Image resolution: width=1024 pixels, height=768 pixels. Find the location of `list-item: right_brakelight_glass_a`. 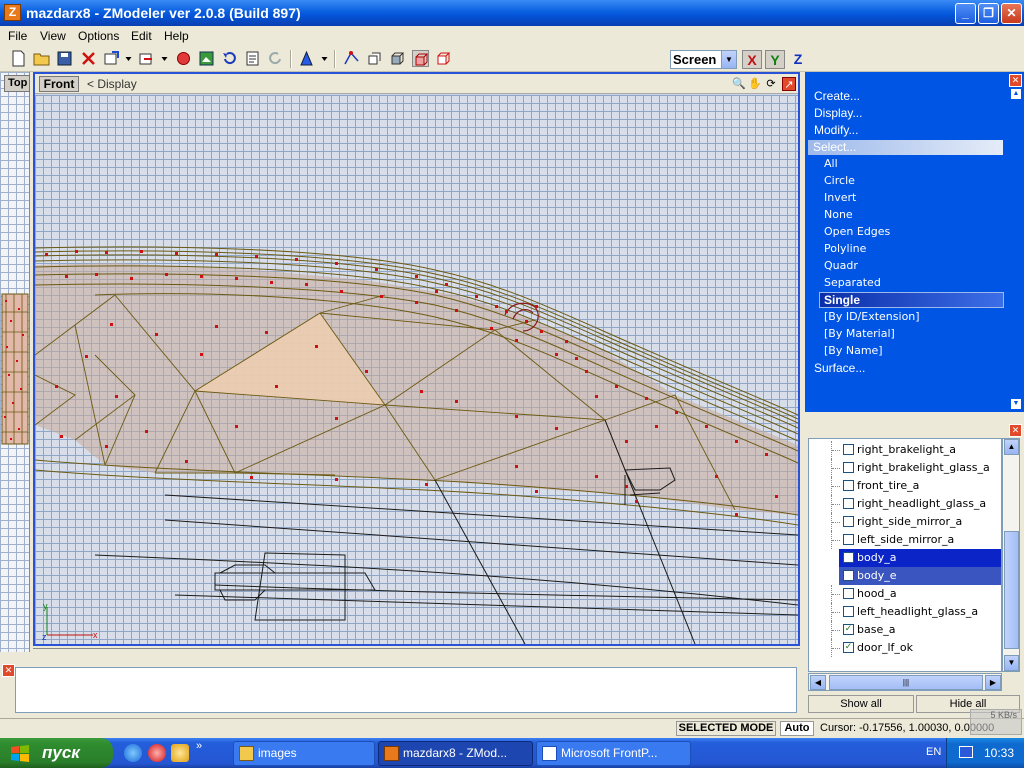

list-item: right_brakelight_glass_a is located at coordinates (905, 468).